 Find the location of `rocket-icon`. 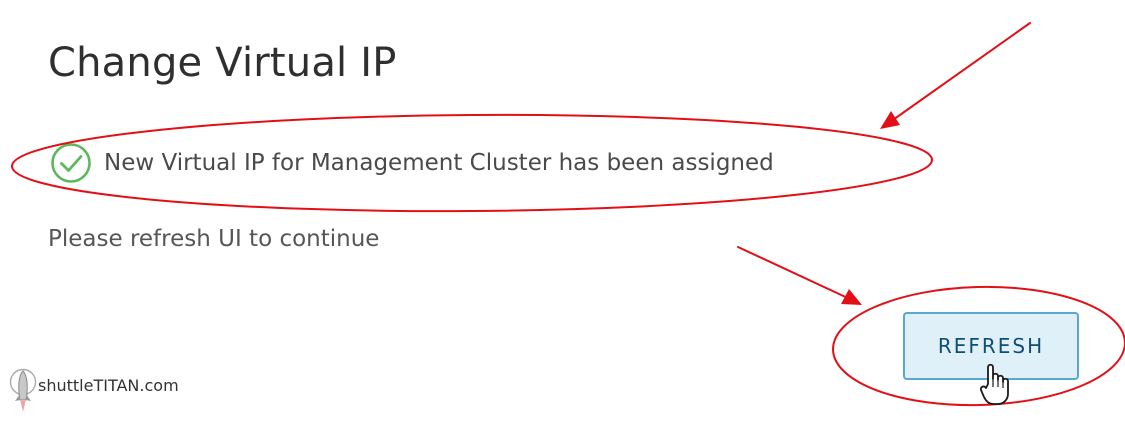

rocket-icon is located at coordinates (23, 390).